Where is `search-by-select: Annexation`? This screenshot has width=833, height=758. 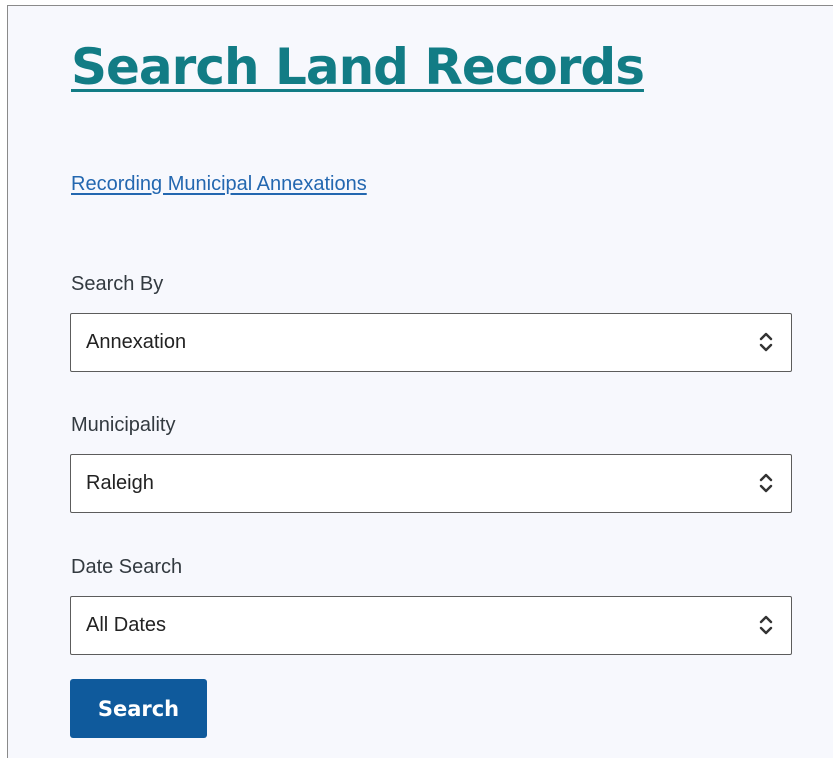
search-by-select: Annexation is located at coordinates (431, 342).